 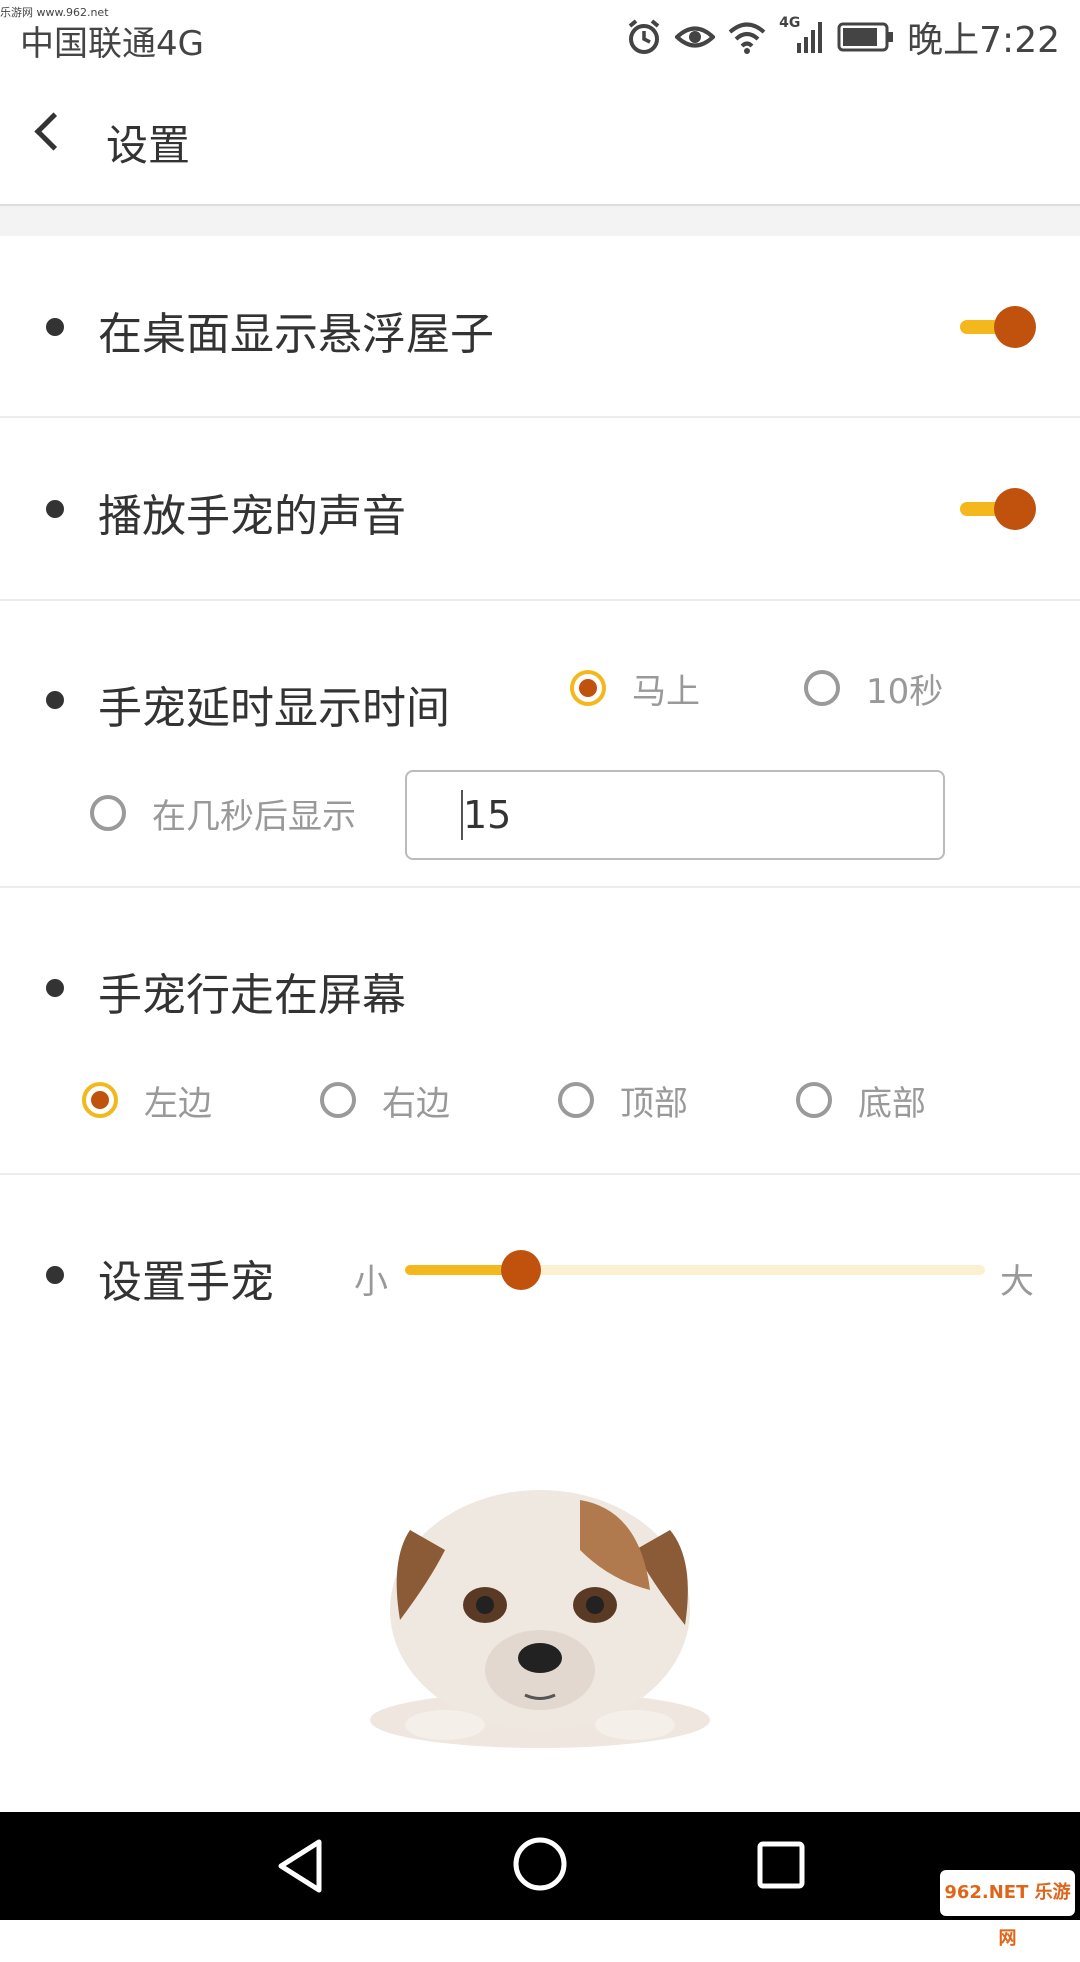 What do you see at coordinates (865, 37) in the screenshot?
I see `battery-icon` at bounding box center [865, 37].